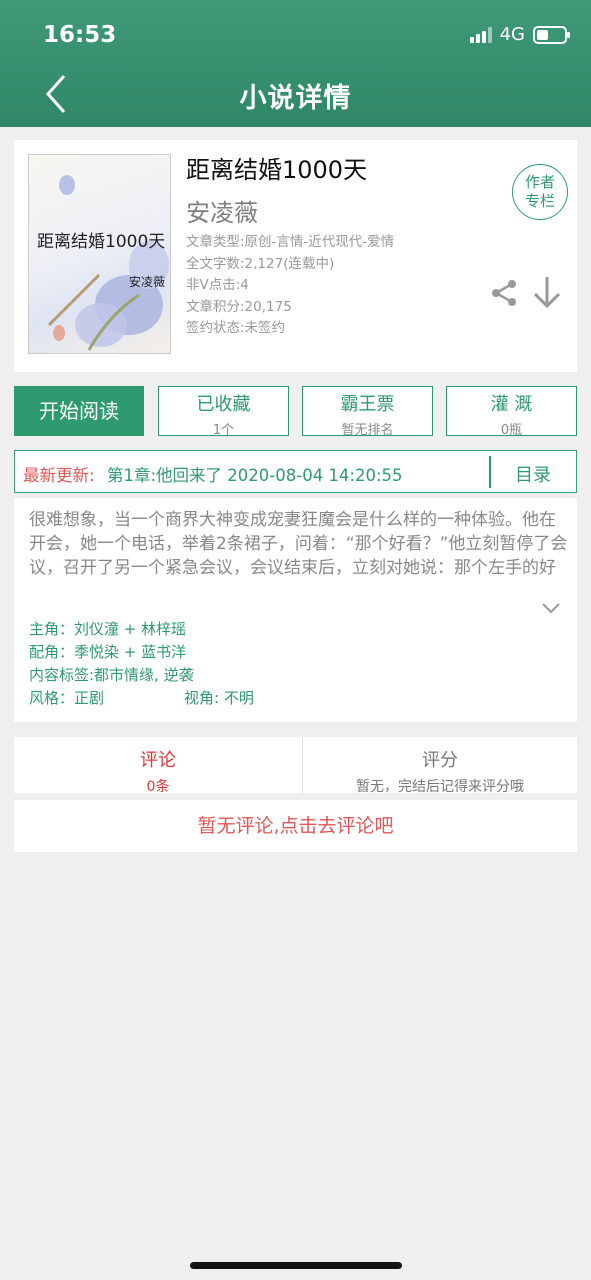  What do you see at coordinates (108, 263) in the screenshot?
I see `cover-flower-art` at bounding box center [108, 263].